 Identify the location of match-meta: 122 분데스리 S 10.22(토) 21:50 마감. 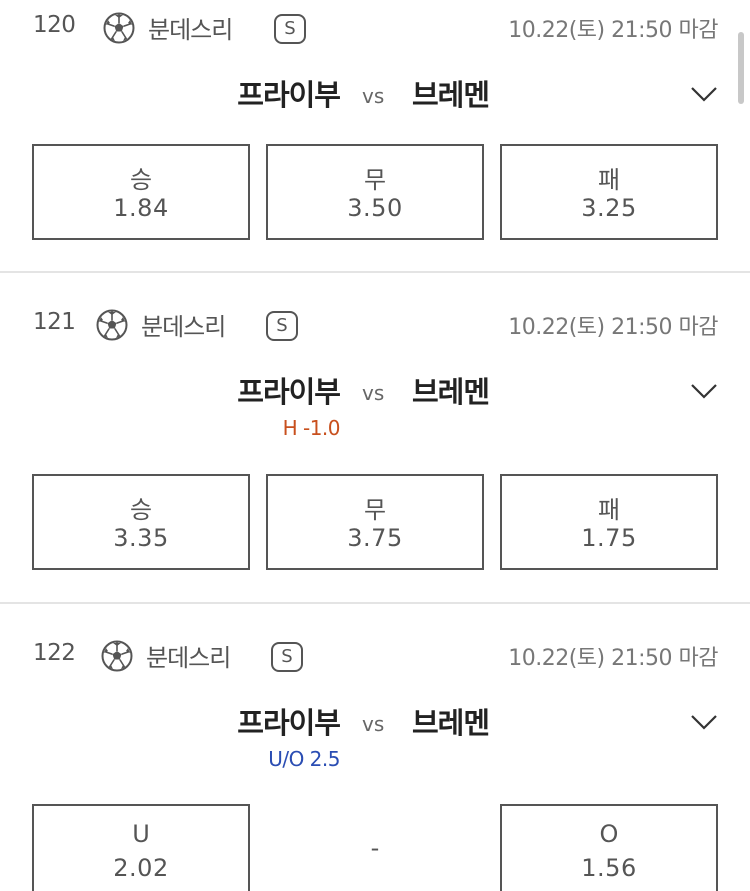
(375, 656).